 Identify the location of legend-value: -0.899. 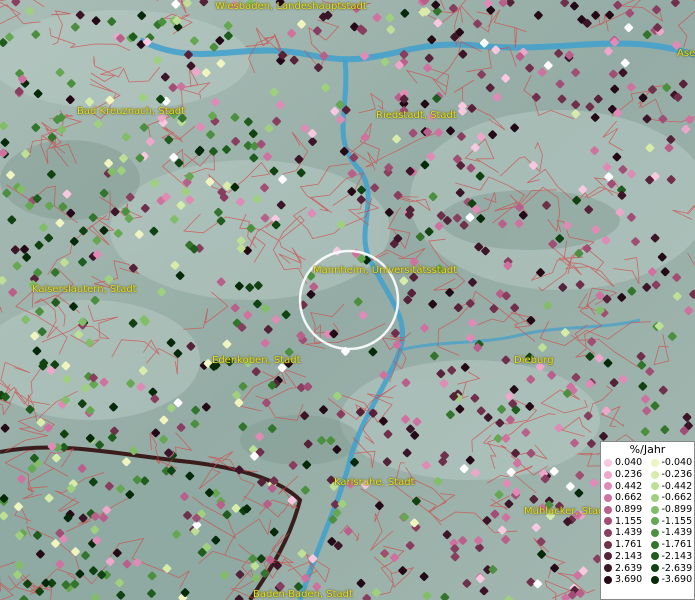
(677, 510).